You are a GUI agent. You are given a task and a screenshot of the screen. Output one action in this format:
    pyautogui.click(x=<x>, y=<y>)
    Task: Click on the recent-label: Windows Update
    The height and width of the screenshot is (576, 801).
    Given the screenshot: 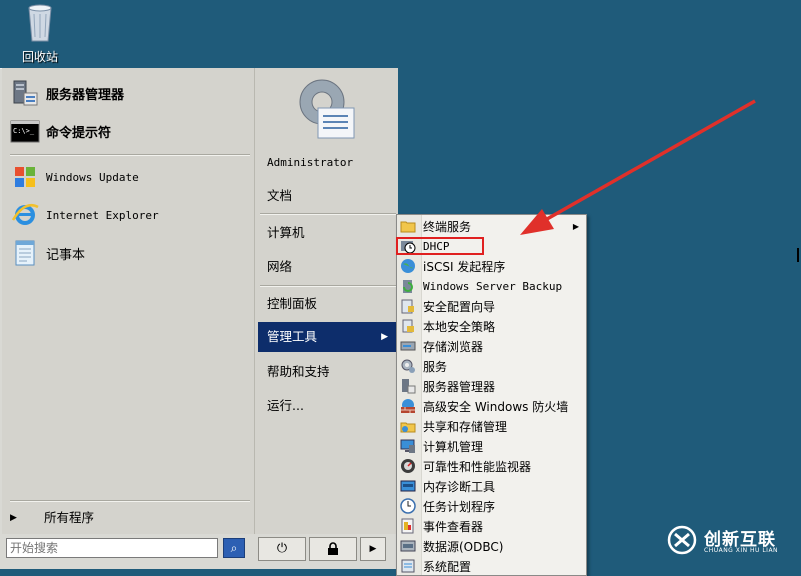 What is the action you would take?
    pyautogui.click(x=92, y=177)
    